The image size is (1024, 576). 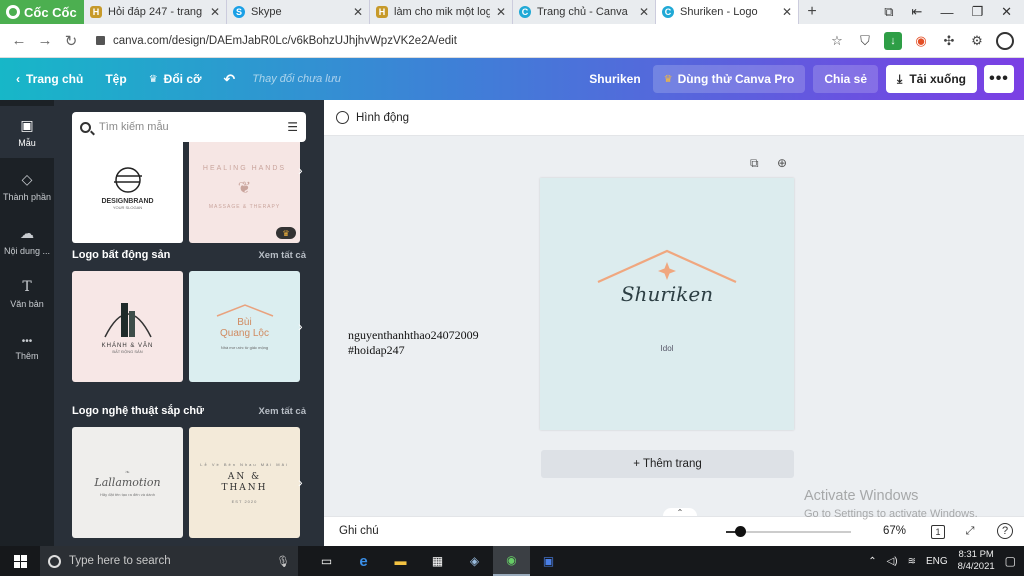 What do you see at coordinates (976, 561) in the screenshot?
I see `clock: 8:31 PM 8/4/2021` at bounding box center [976, 561].